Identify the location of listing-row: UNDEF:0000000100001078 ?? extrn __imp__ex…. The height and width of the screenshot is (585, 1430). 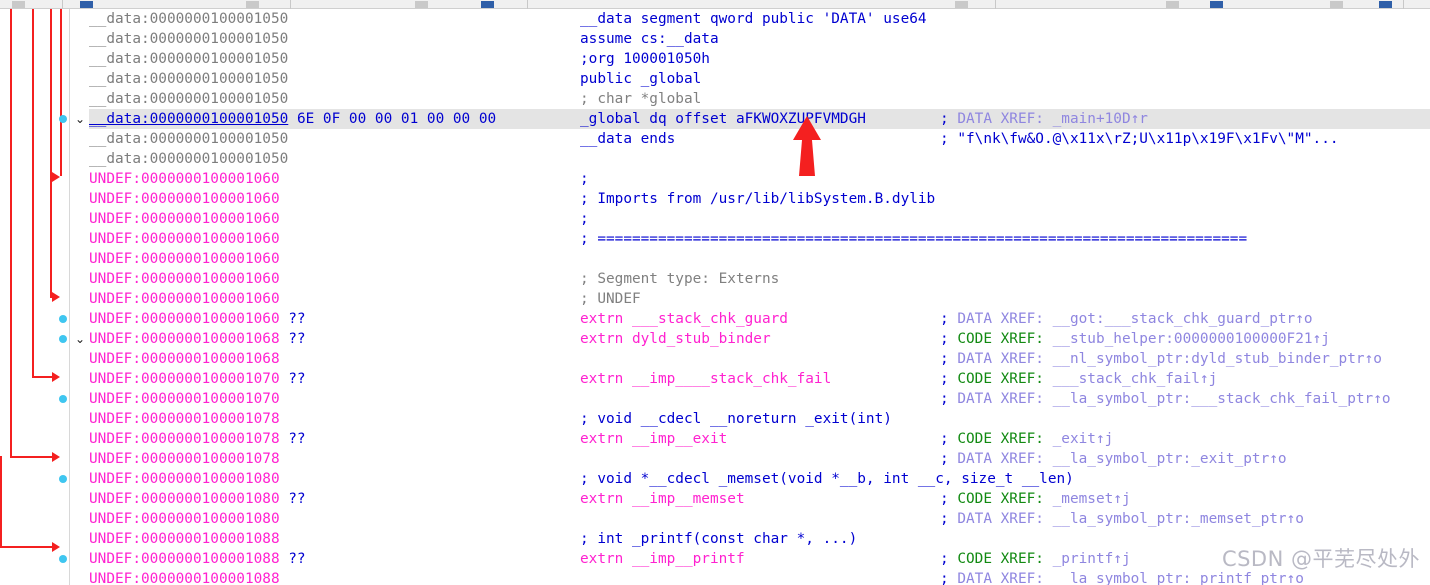
(759, 439).